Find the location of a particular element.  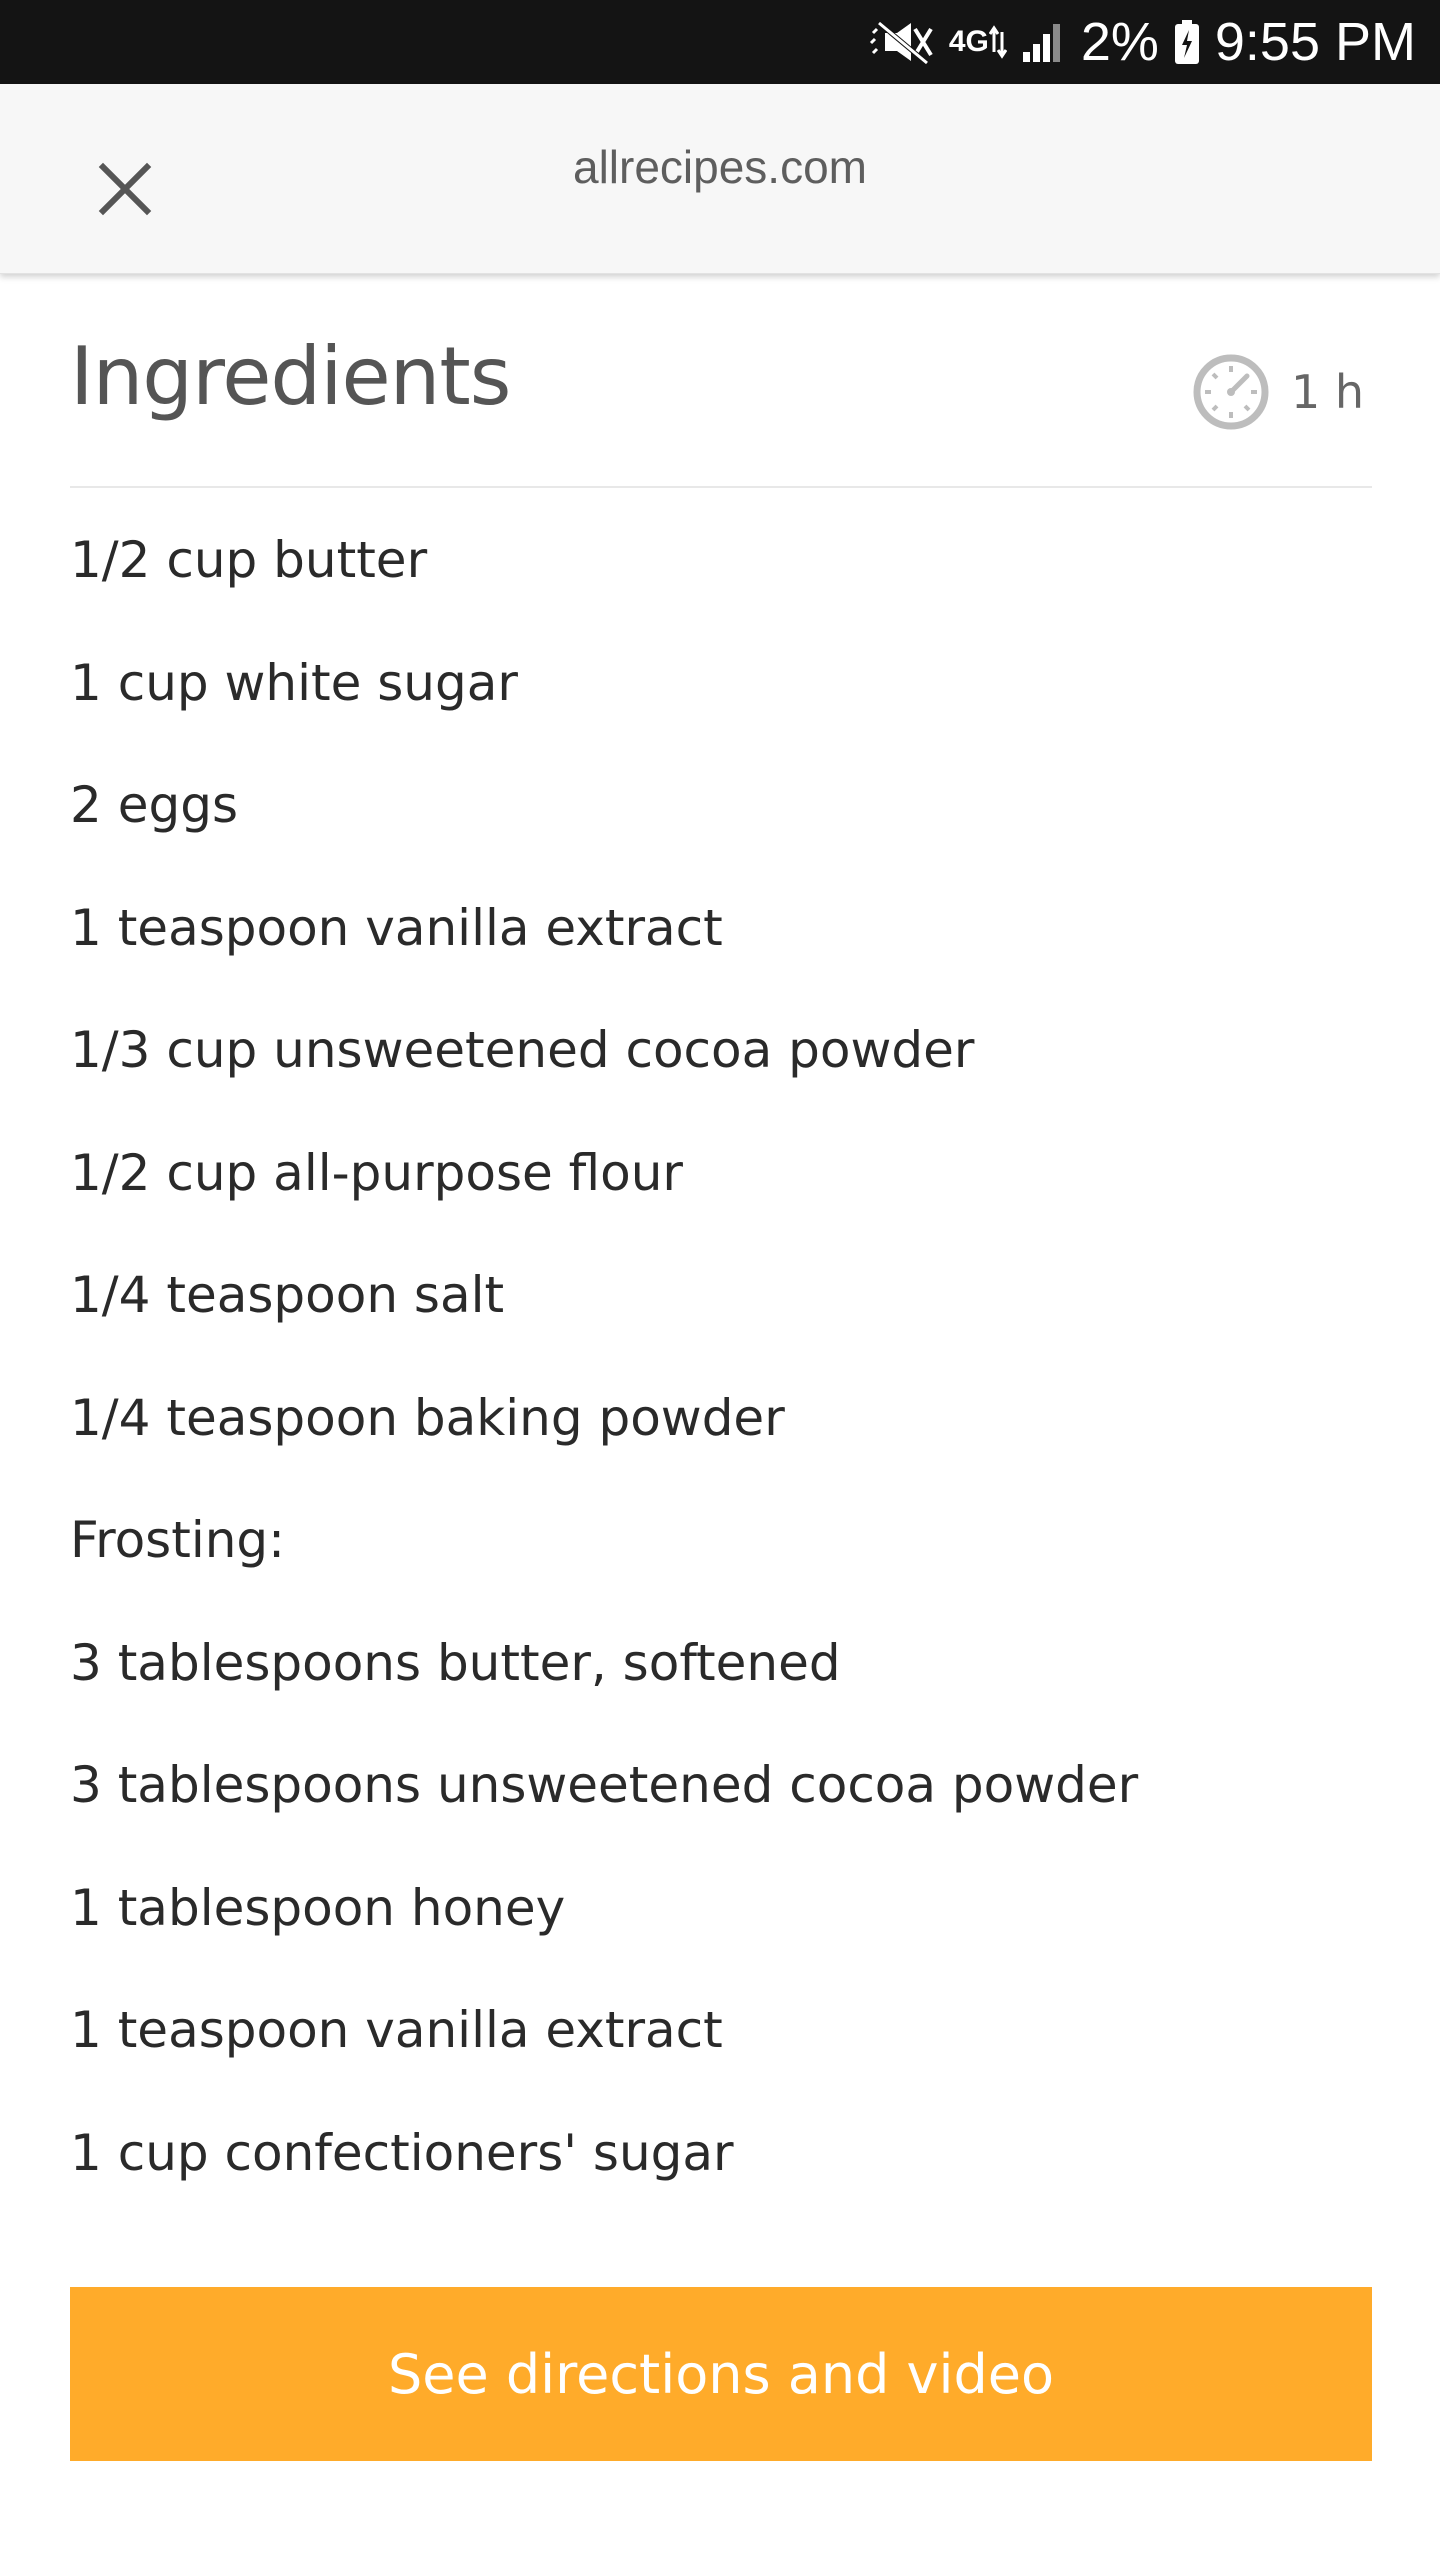

ingredient-item: 1/2 cup butter is located at coordinates (249, 560).